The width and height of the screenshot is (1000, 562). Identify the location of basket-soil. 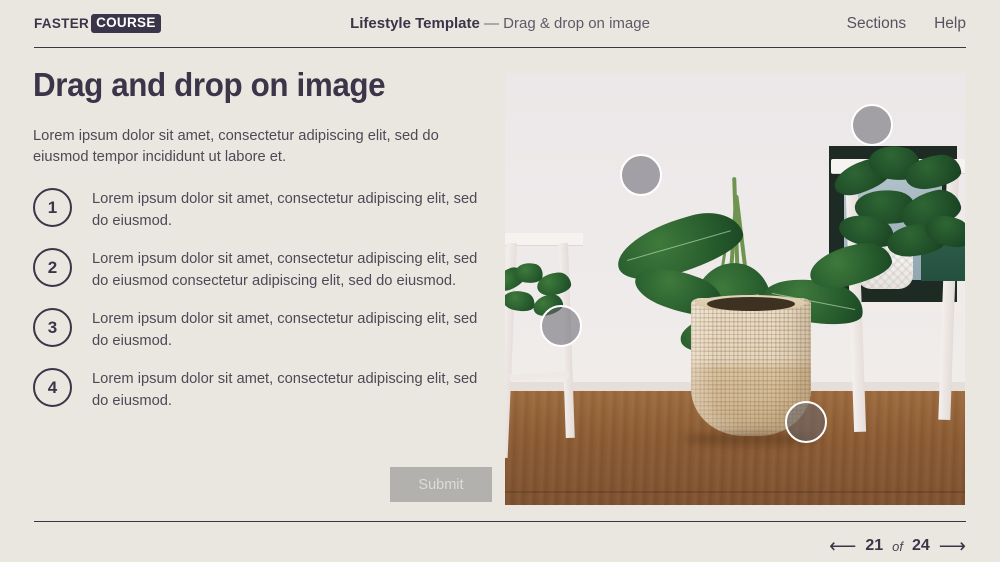
(751, 303).